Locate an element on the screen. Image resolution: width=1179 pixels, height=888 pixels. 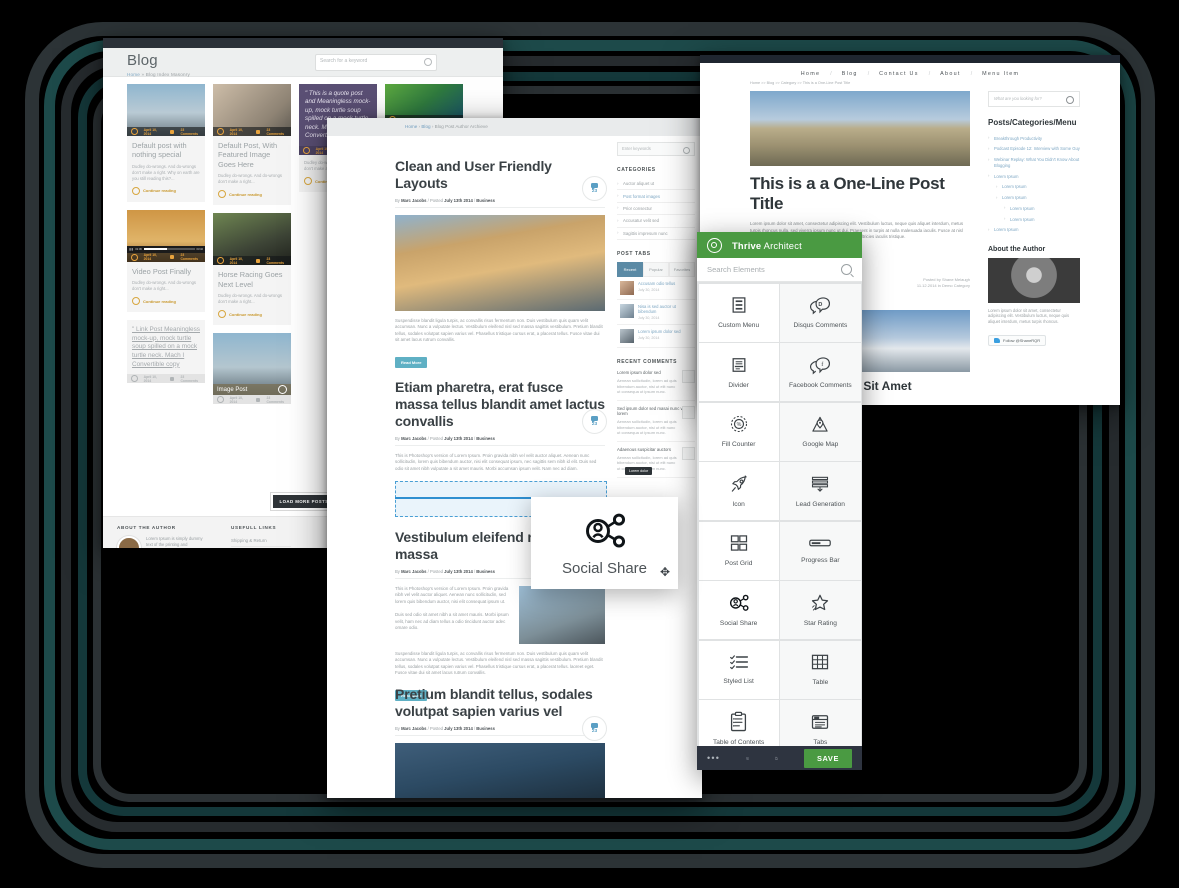
element-divider: Divider is located at coordinates (738, 372).